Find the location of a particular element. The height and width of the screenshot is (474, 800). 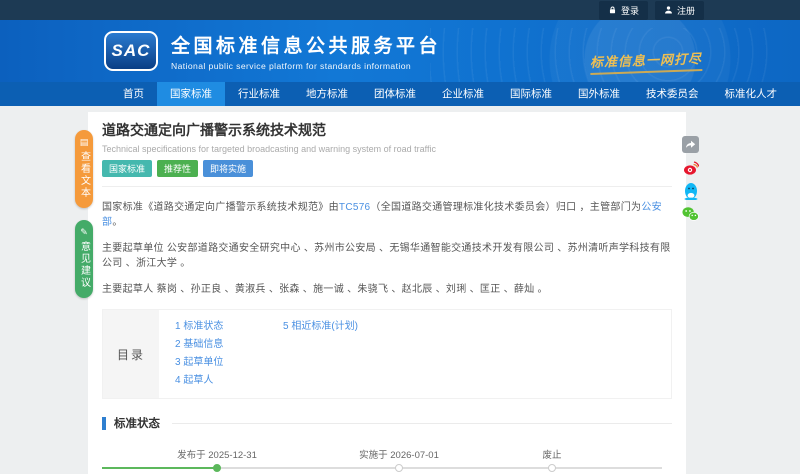

toc-link: 1 标准状态 is located at coordinates (229, 327).